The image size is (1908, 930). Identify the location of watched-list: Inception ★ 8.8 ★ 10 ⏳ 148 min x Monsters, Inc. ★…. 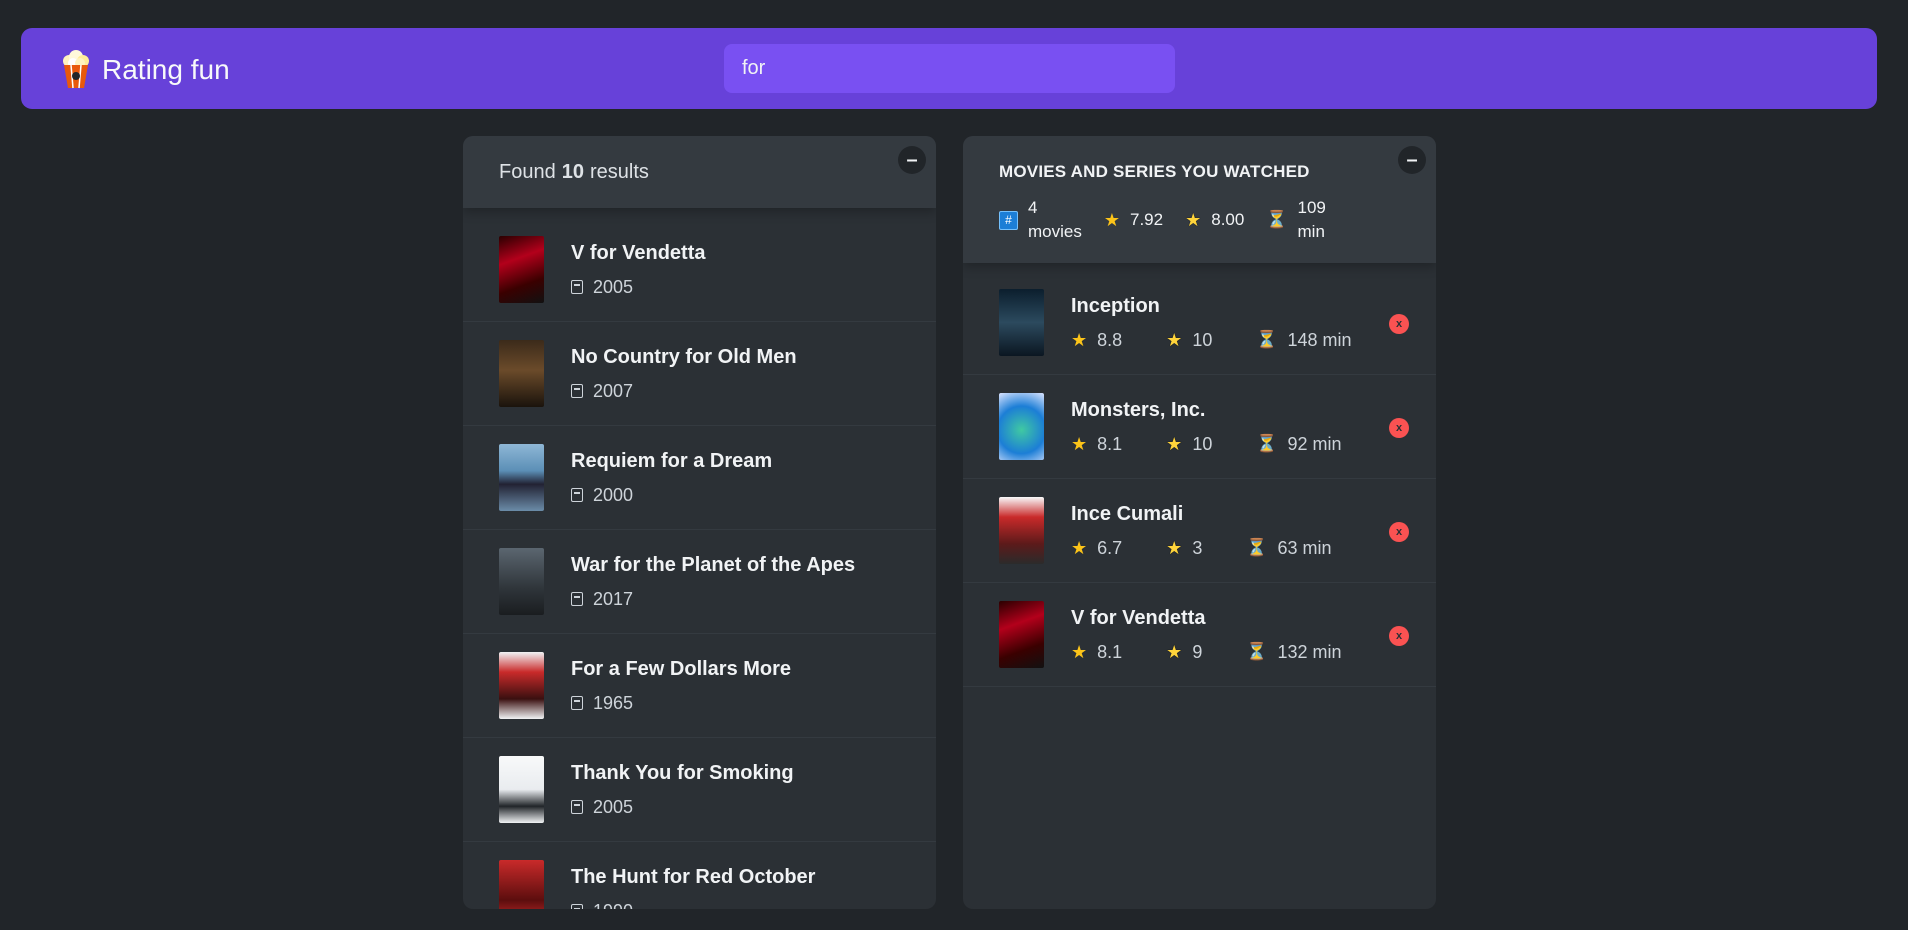
(1199, 475).